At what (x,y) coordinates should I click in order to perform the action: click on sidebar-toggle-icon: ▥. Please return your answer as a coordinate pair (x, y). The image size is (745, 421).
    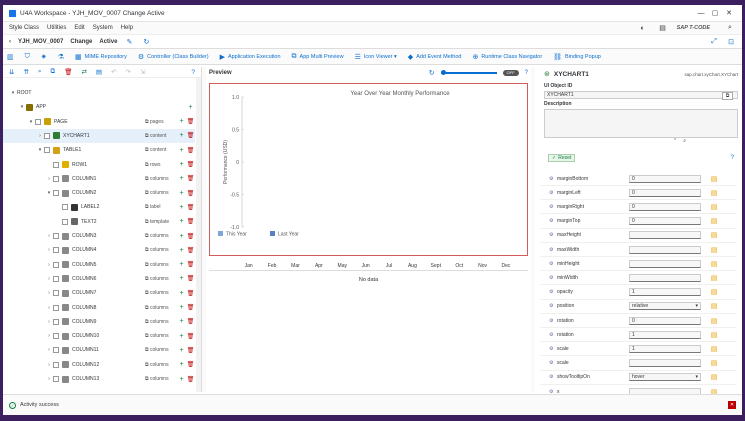
    Looking at the image, I should click on (10, 57).